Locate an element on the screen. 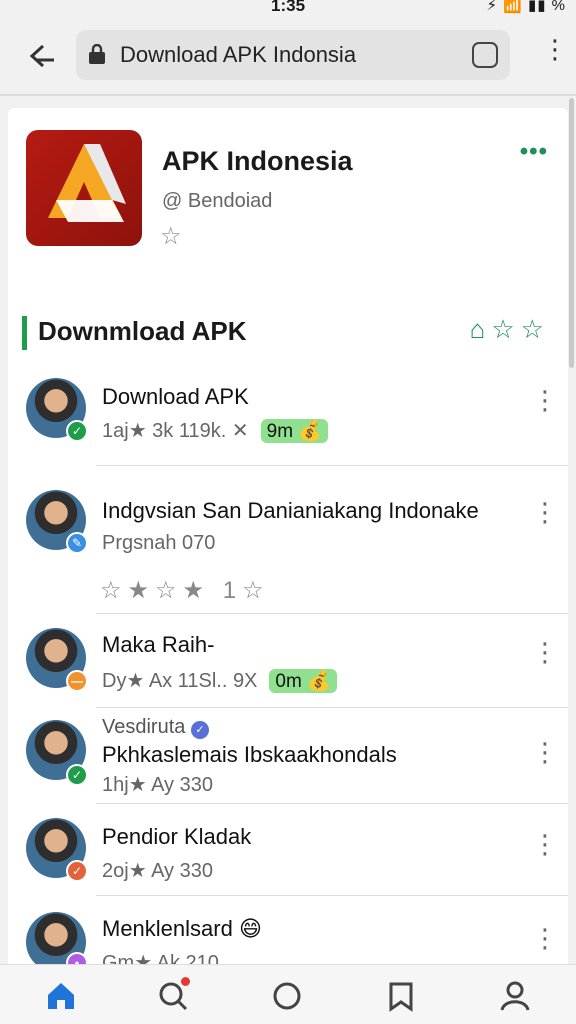 The width and height of the screenshot is (576, 1024). list-item: — Maka Raih- Dy★ Ax 11Sl.. 9X 0m 💰 ⋮ is located at coordinates (288, 661).